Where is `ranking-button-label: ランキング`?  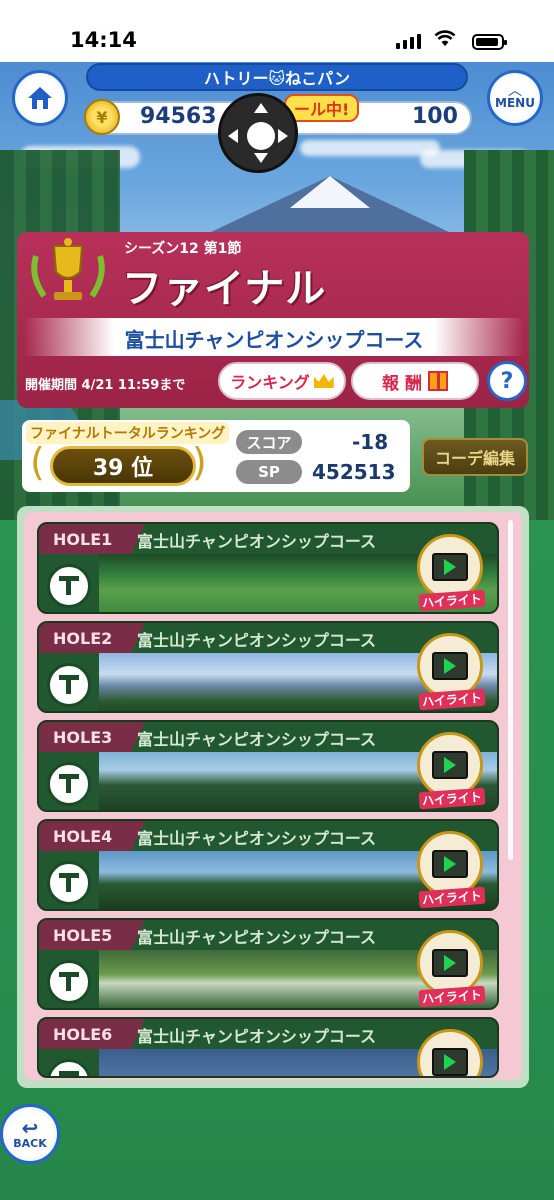
ranking-button-label: ランキング is located at coordinates (270, 382).